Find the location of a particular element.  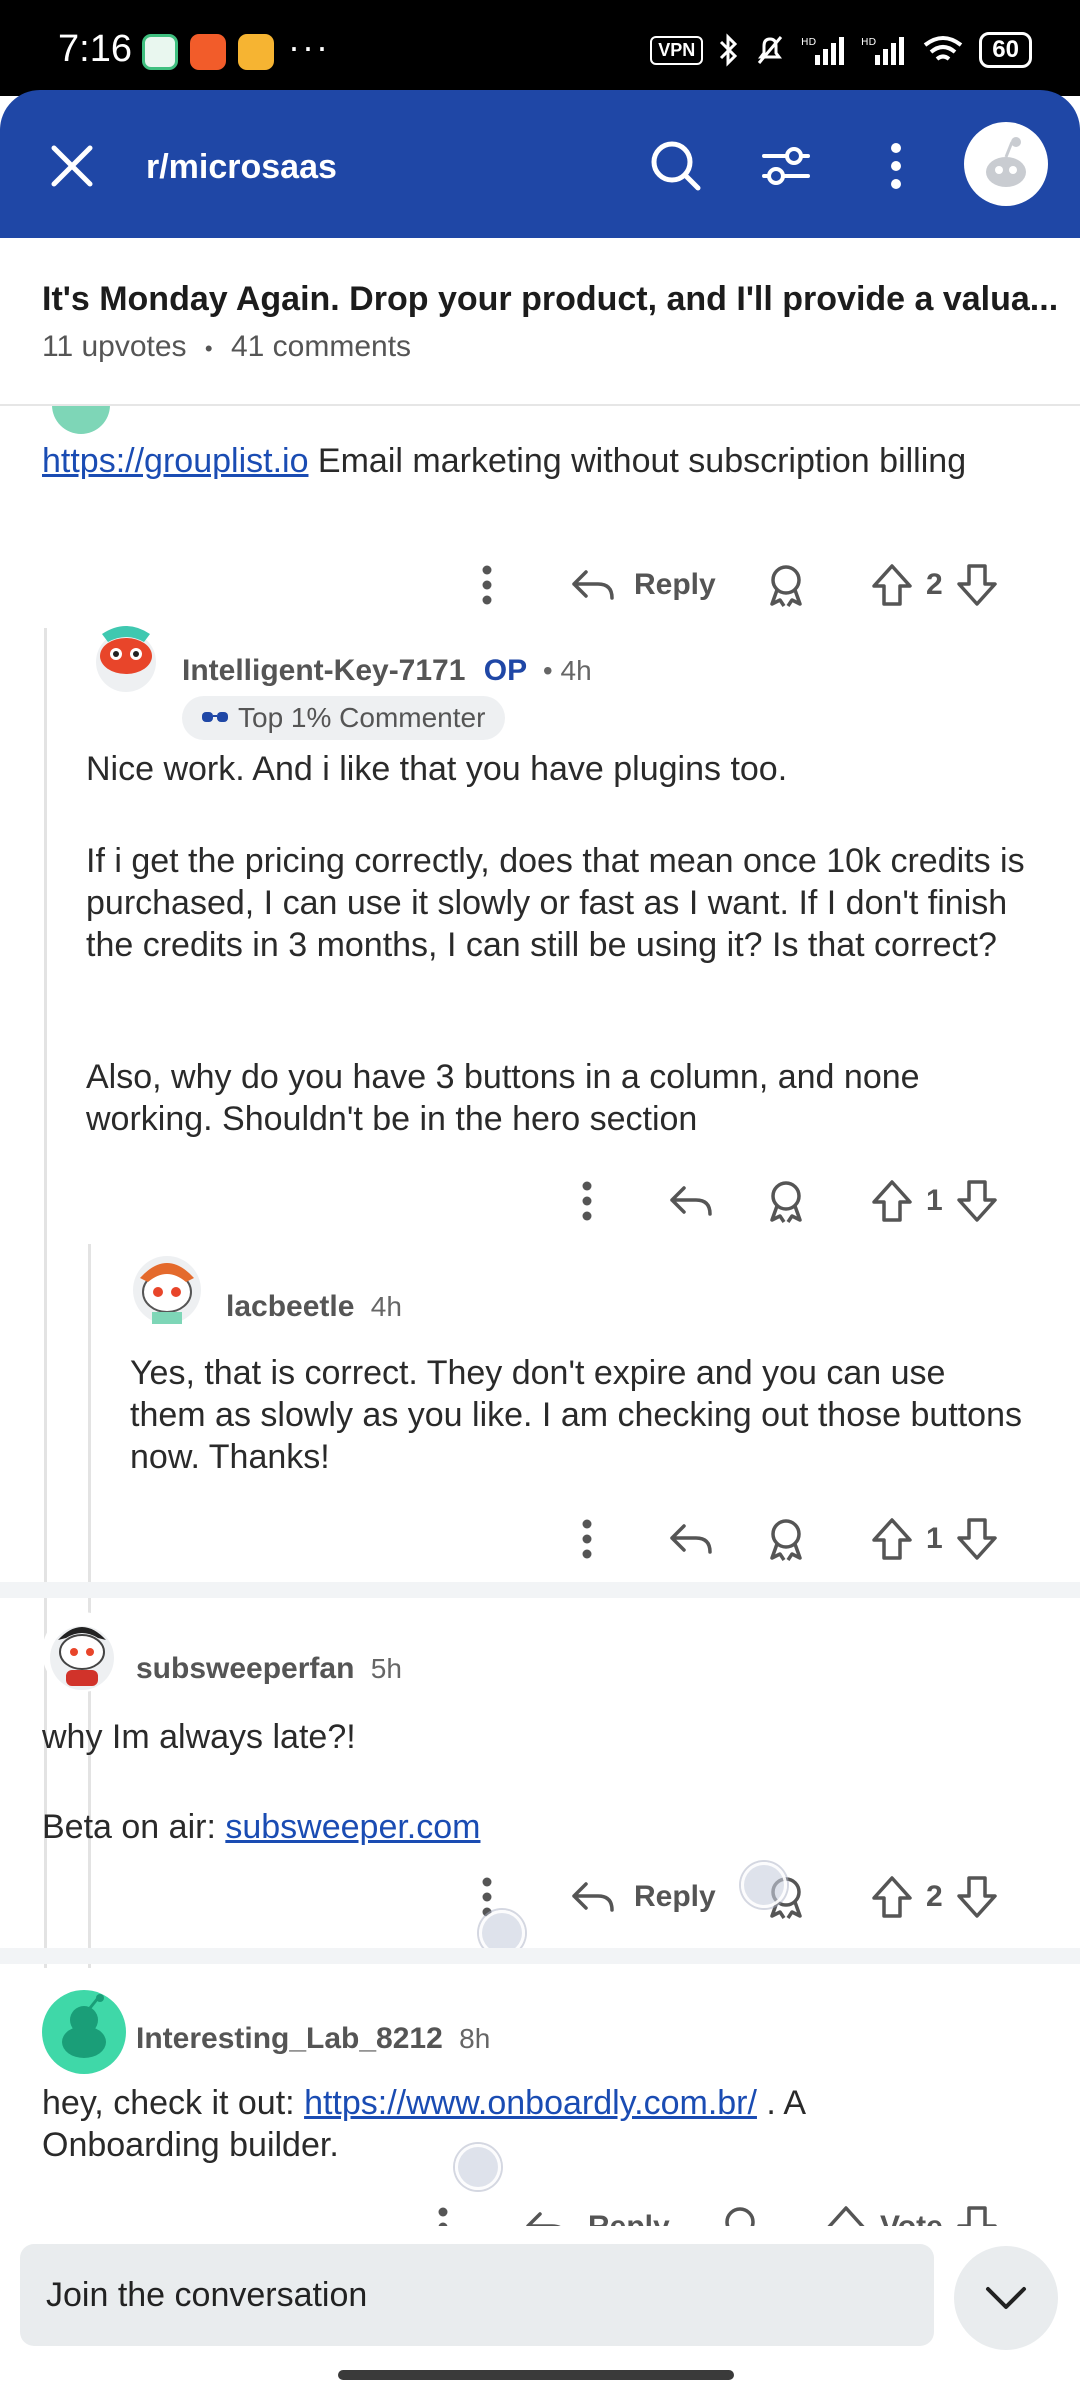

comment-time: 4h is located at coordinates (386, 1306).